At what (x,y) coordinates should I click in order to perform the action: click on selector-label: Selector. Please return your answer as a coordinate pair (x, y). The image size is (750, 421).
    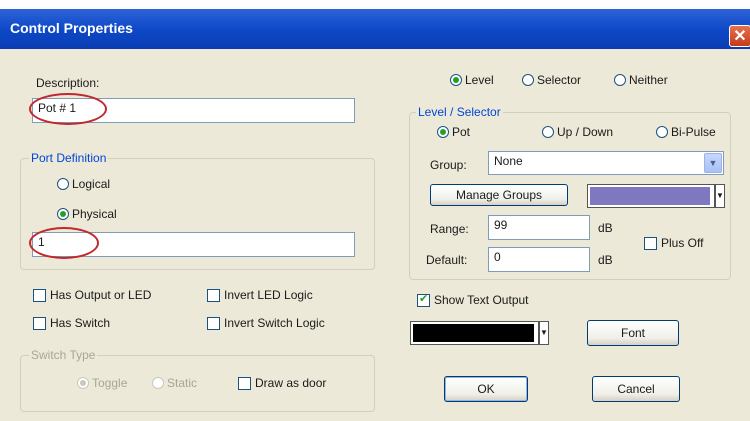
    Looking at the image, I should click on (559, 80).